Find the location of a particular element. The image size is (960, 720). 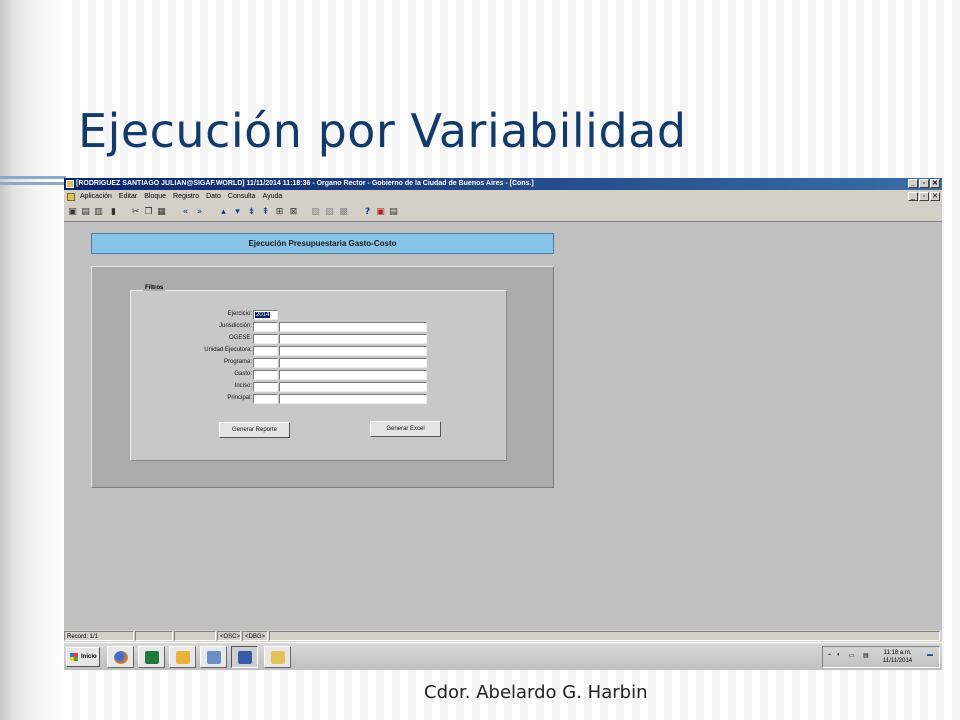

slide-footer: Cdor. Abelardo G. Harbin is located at coordinates (536, 692).